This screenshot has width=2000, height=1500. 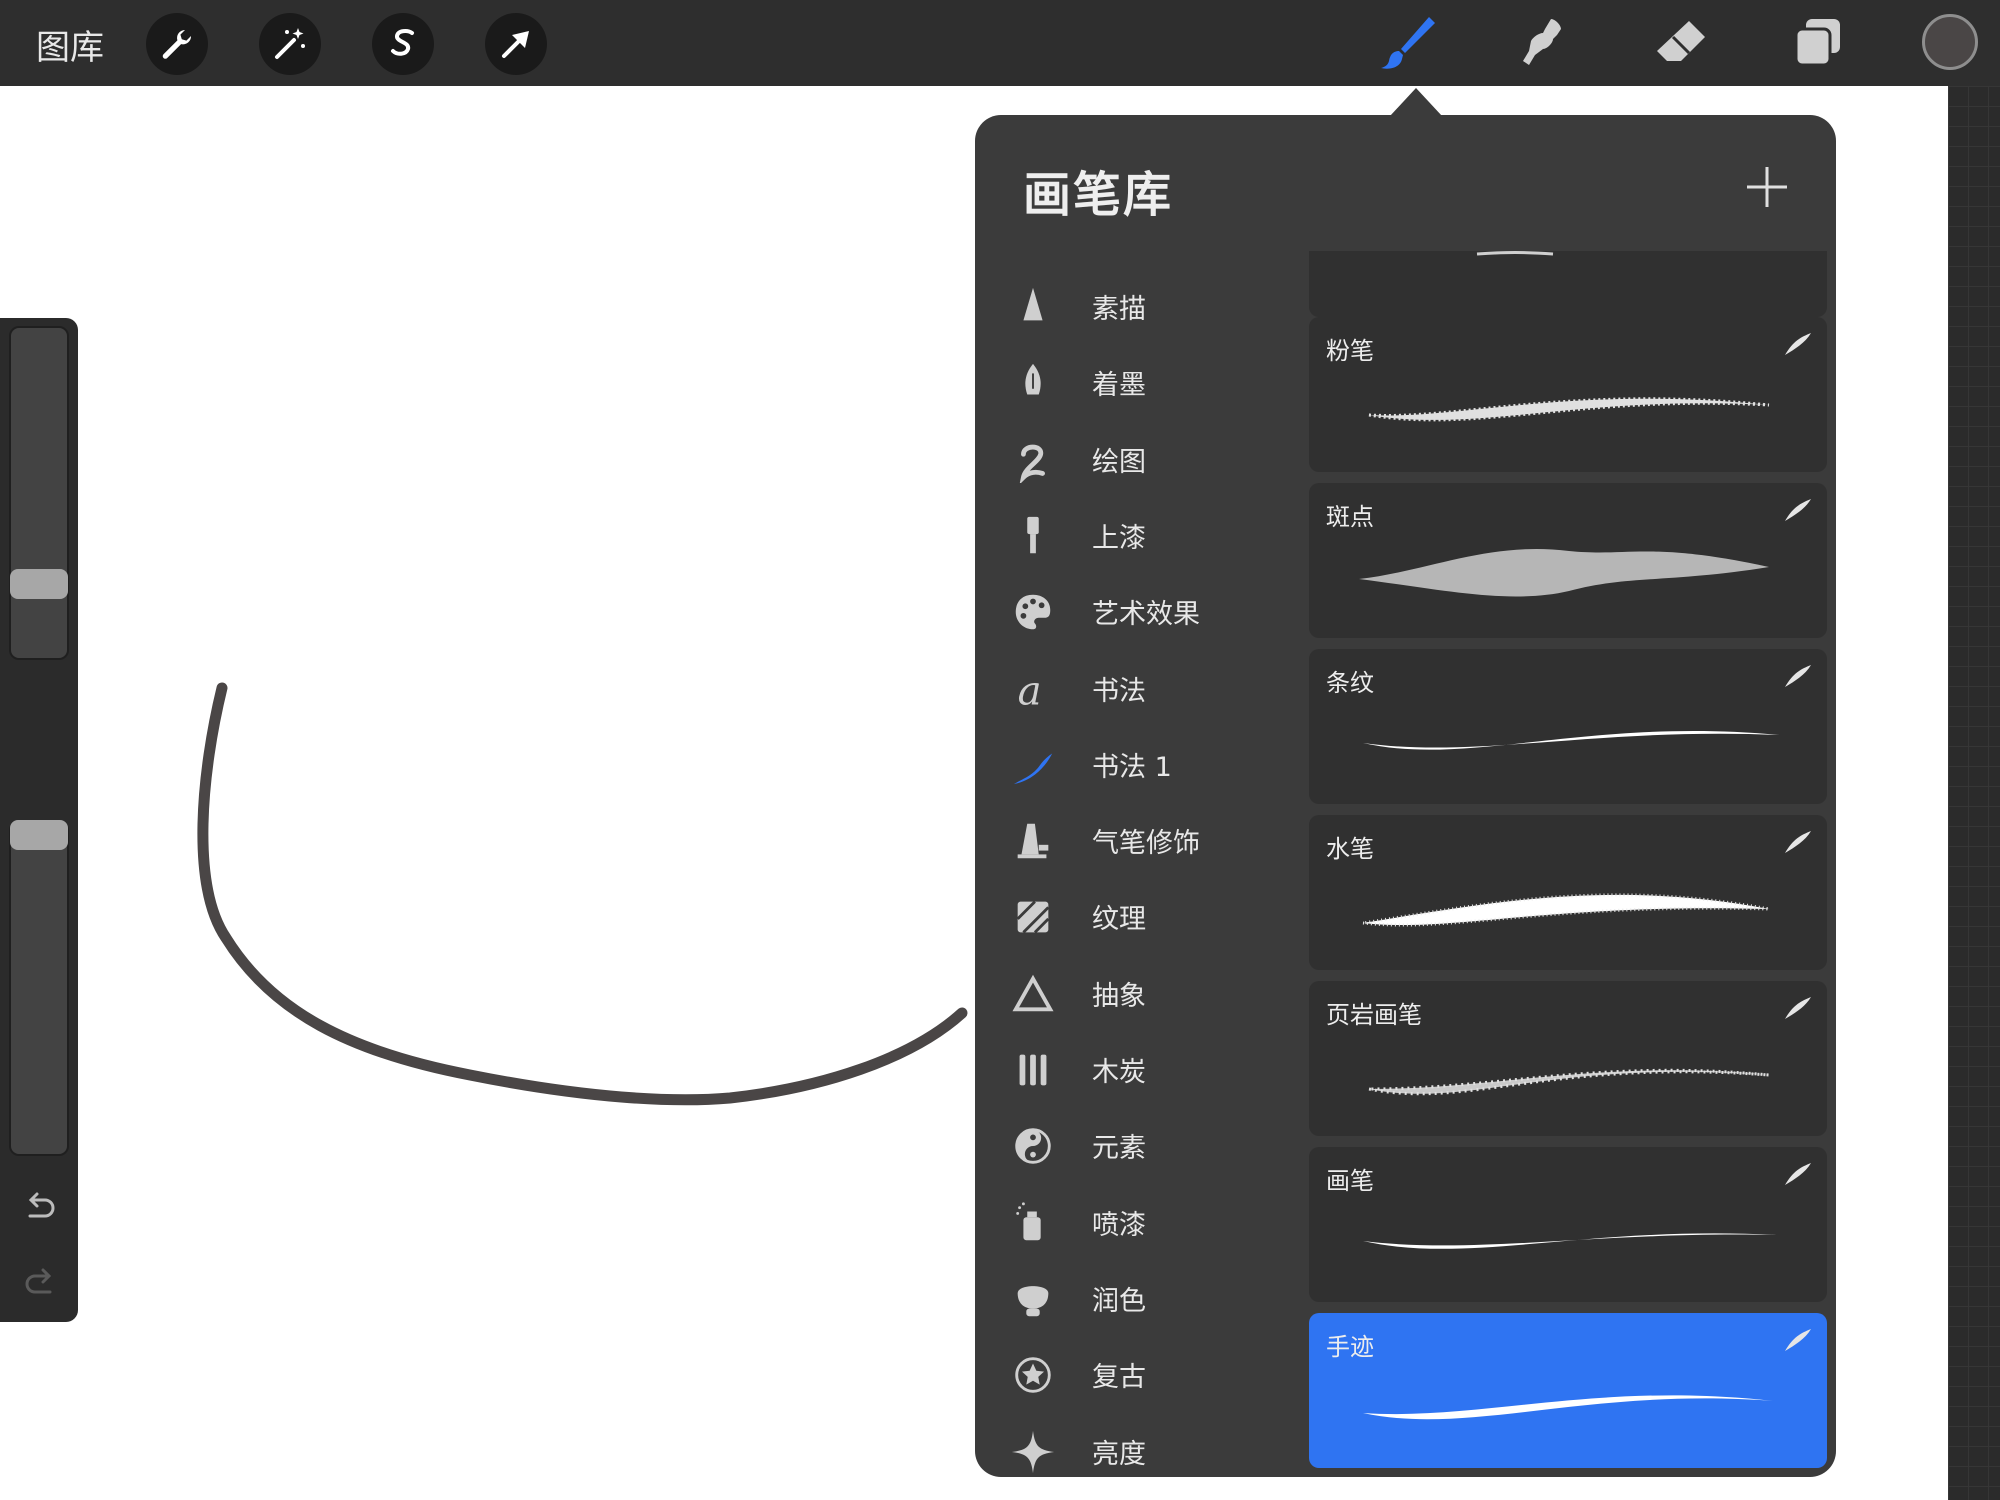 What do you see at coordinates (1416, 102) in the screenshot?
I see `popover-pointer` at bounding box center [1416, 102].